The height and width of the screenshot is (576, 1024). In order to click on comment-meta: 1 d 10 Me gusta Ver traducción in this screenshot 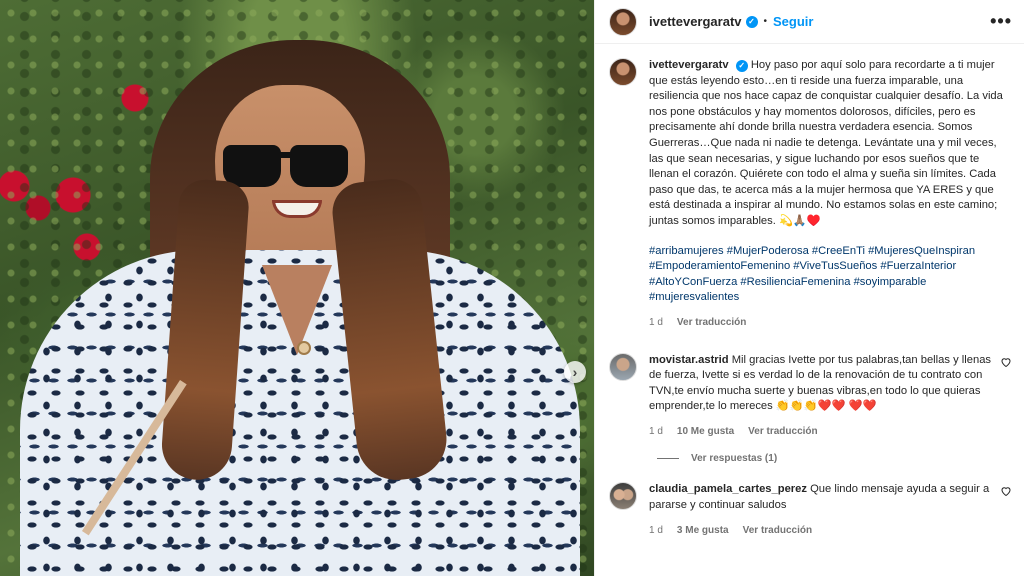, I will do `click(821, 432)`.